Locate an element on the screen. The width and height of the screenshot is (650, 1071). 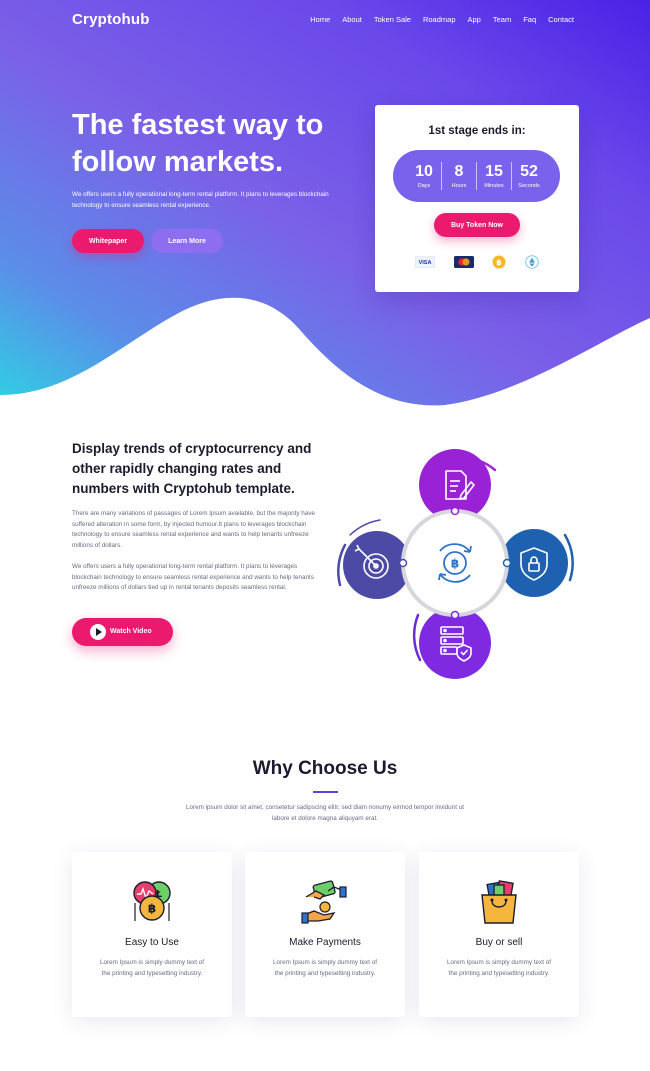
nav-link-roadmap: Roadmap is located at coordinates (439, 19).